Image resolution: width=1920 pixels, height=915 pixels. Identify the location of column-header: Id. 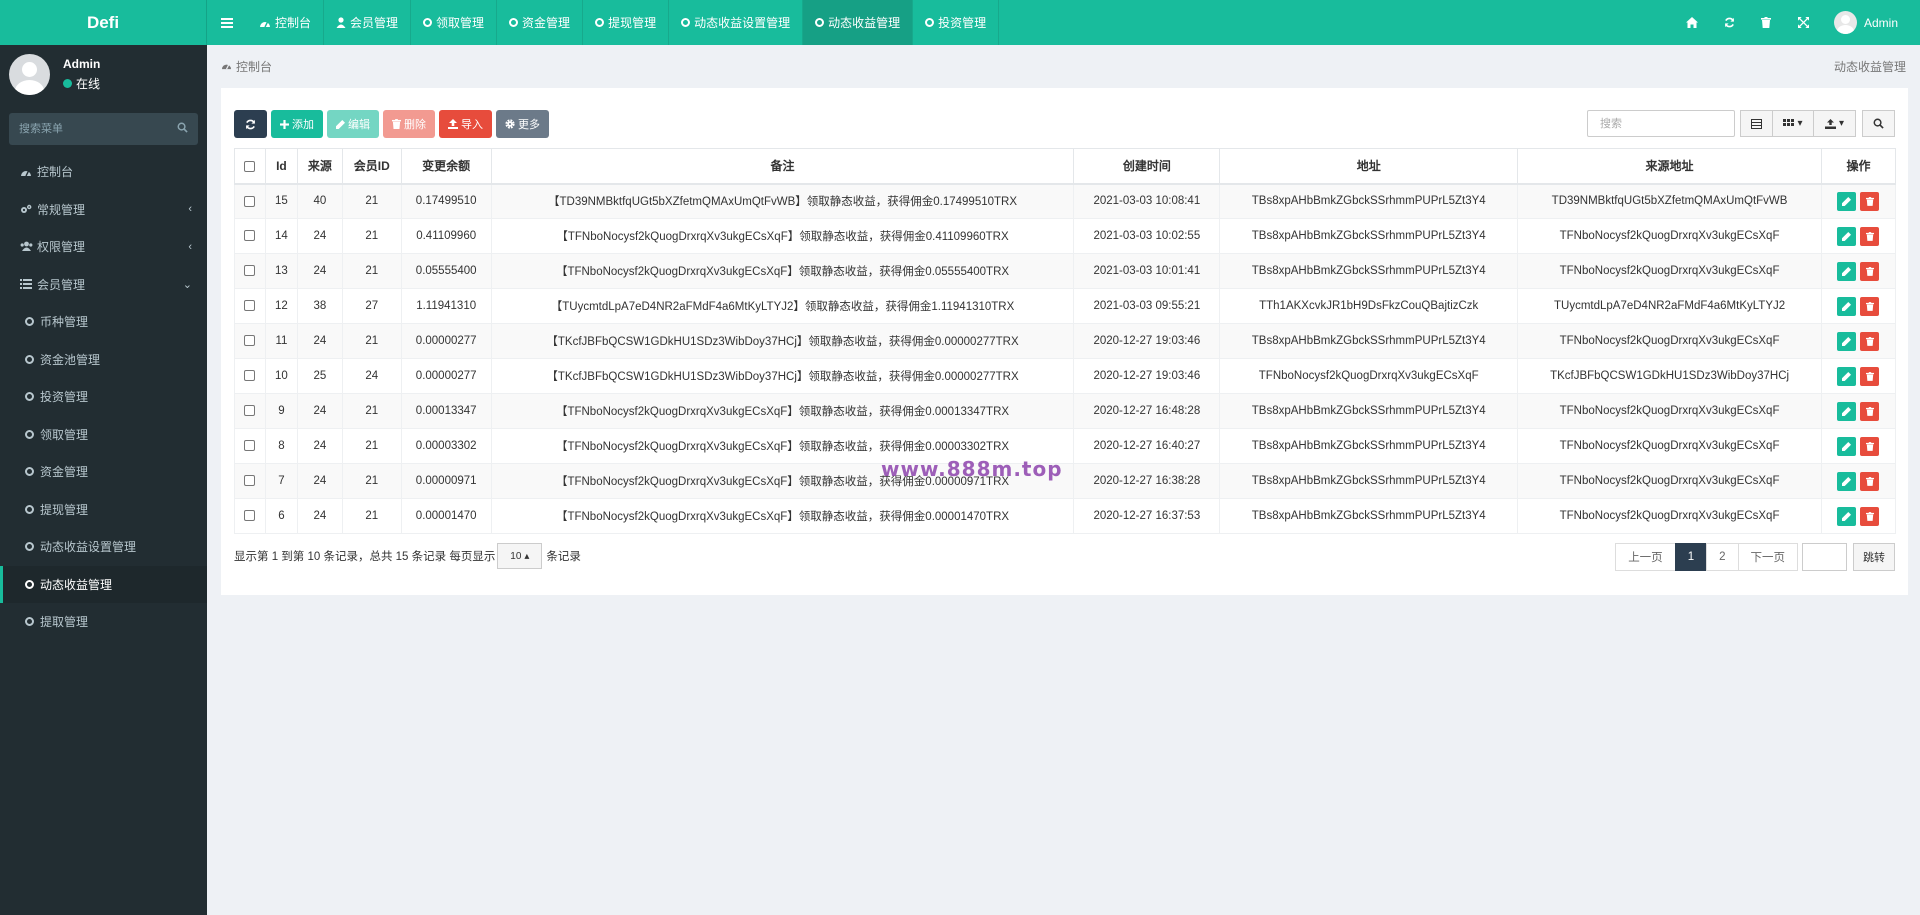
(281, 166).